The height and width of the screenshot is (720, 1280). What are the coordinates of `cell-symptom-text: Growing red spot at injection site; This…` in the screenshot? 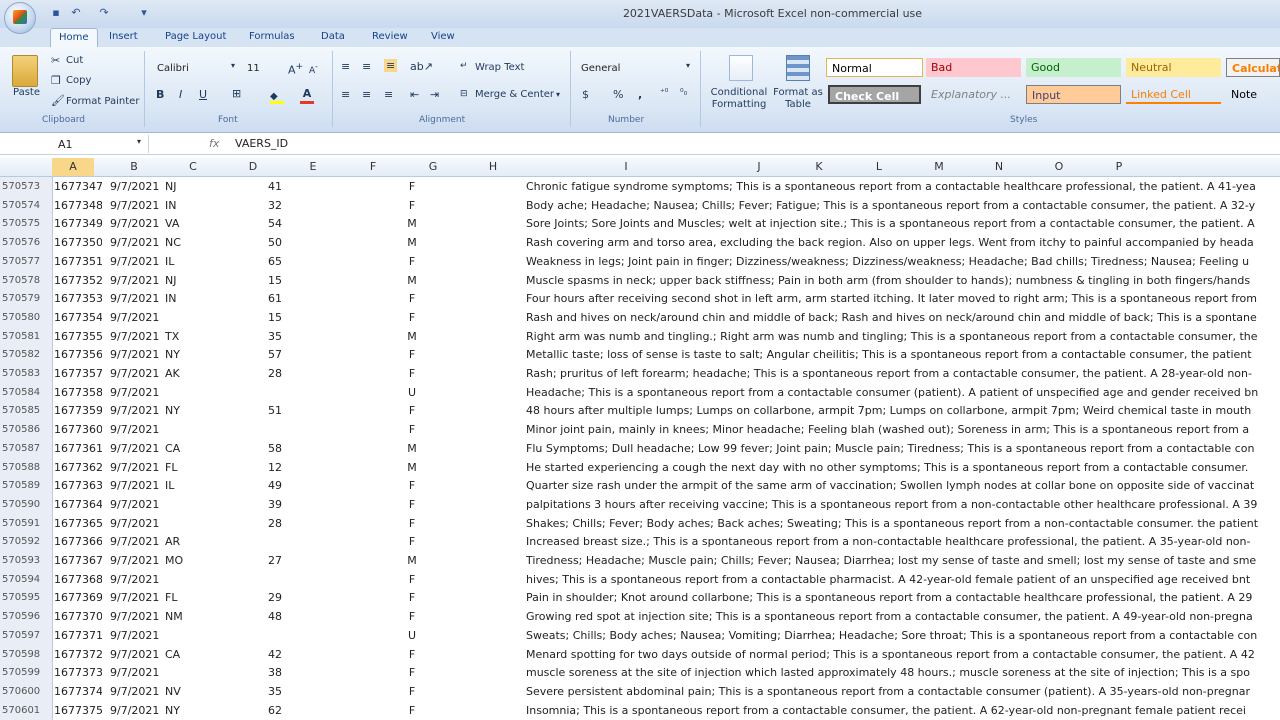 It's located at (903, 616).